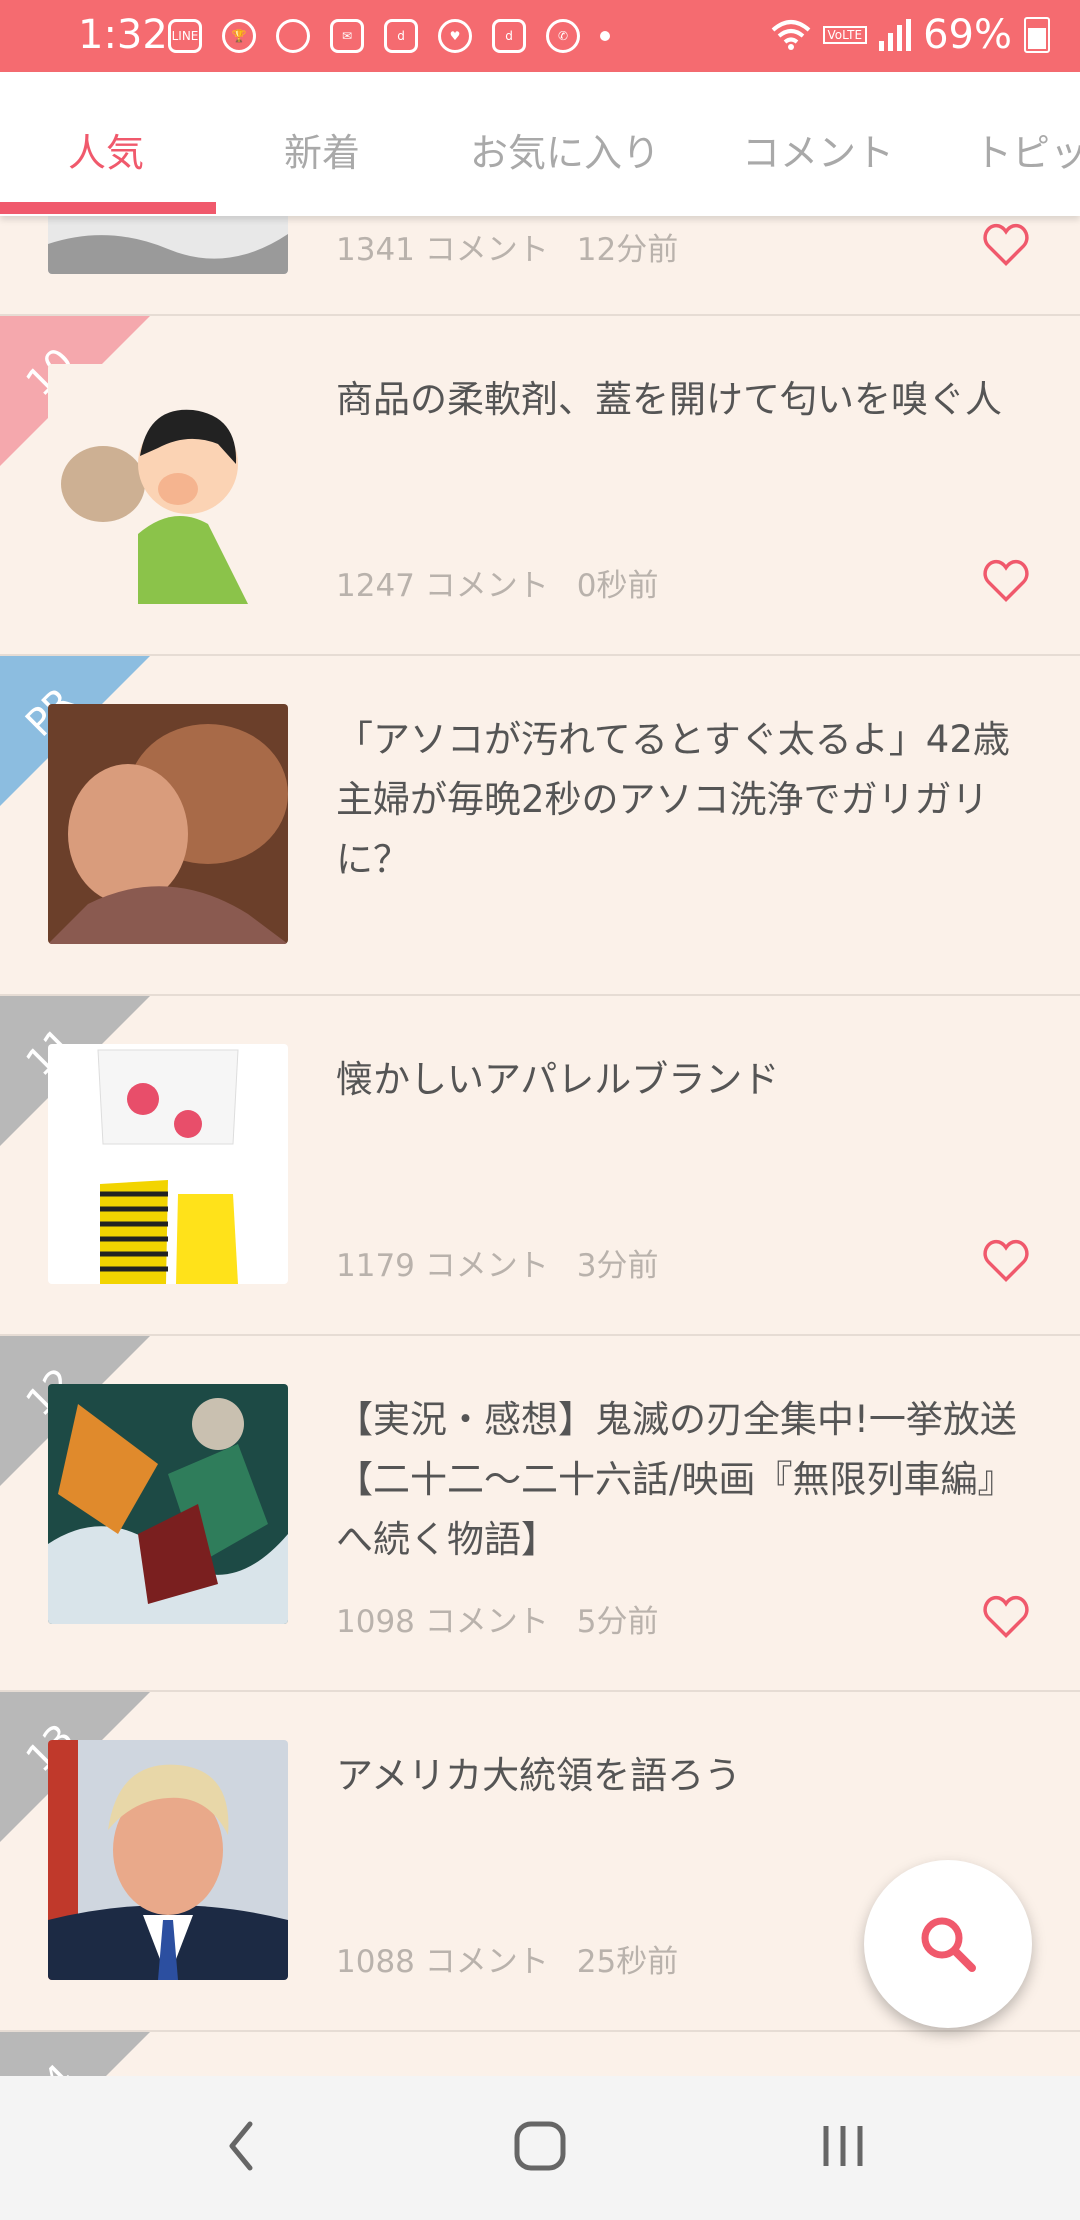 This screenshot has height=2220, width=1080. I want to click on tab-favorites: お気に入り, so click(565, 149).